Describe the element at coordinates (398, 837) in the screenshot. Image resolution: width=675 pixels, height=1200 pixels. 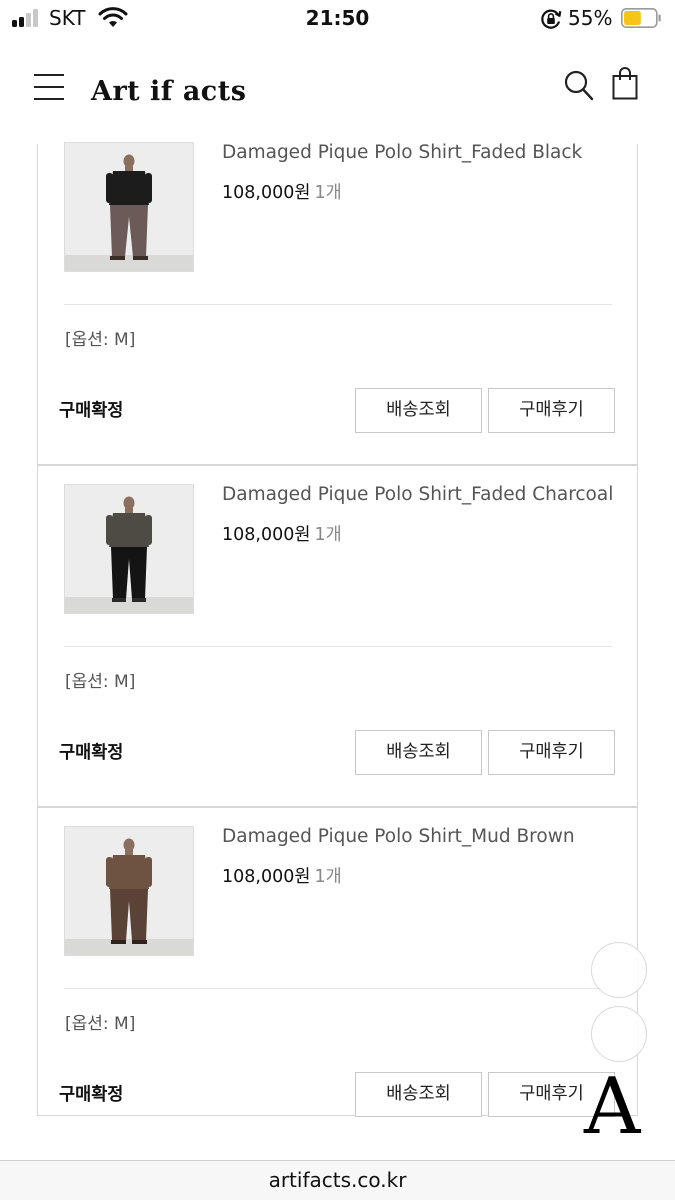
I see `product-name: Damaged Pique Polo Shirt_Mud Brown` at that location.